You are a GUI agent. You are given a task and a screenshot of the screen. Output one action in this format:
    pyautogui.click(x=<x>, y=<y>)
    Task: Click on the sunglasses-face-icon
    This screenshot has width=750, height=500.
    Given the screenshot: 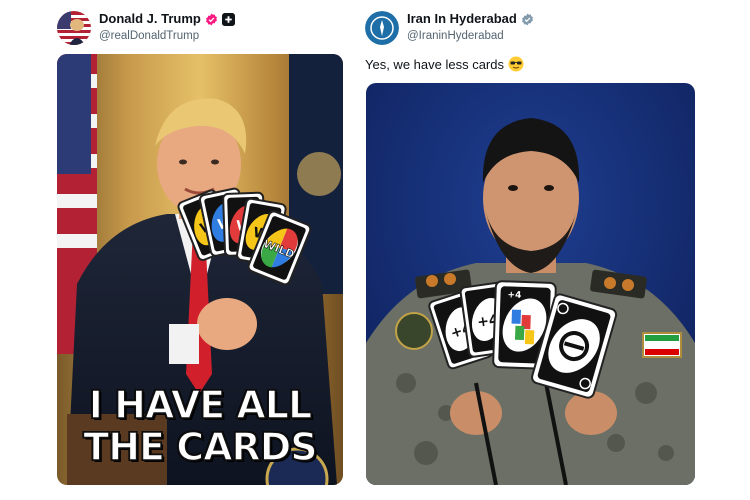 What is the action you would take?
    pyautogui.click(x=516, y=65)
    